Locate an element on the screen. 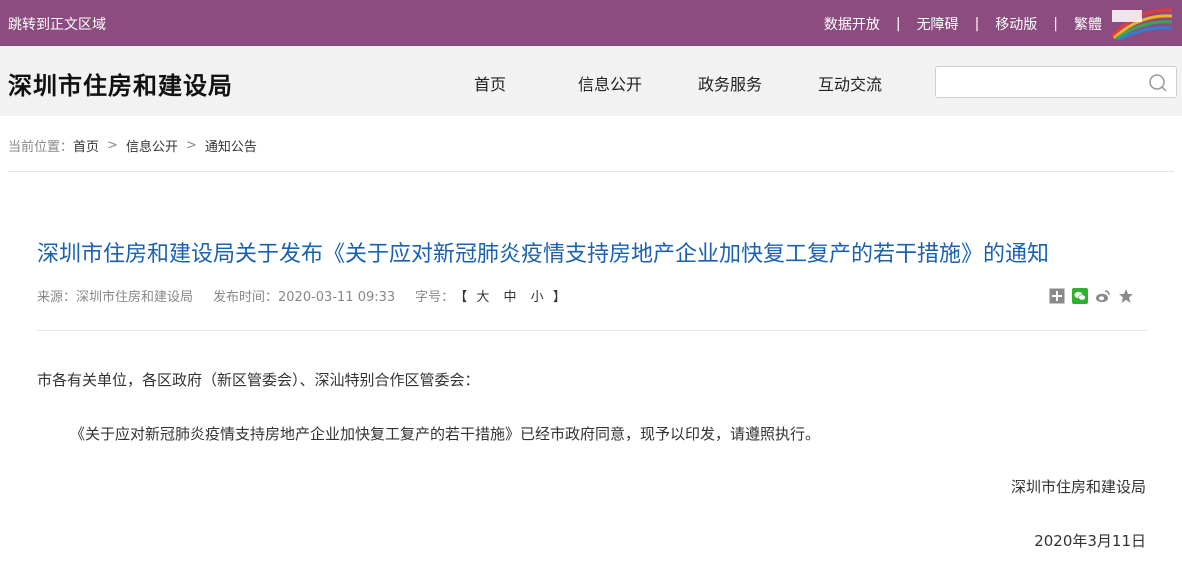  main-nav: 首页 信息公开 政务服务 互动交流 is located at coordinates (670, 83).